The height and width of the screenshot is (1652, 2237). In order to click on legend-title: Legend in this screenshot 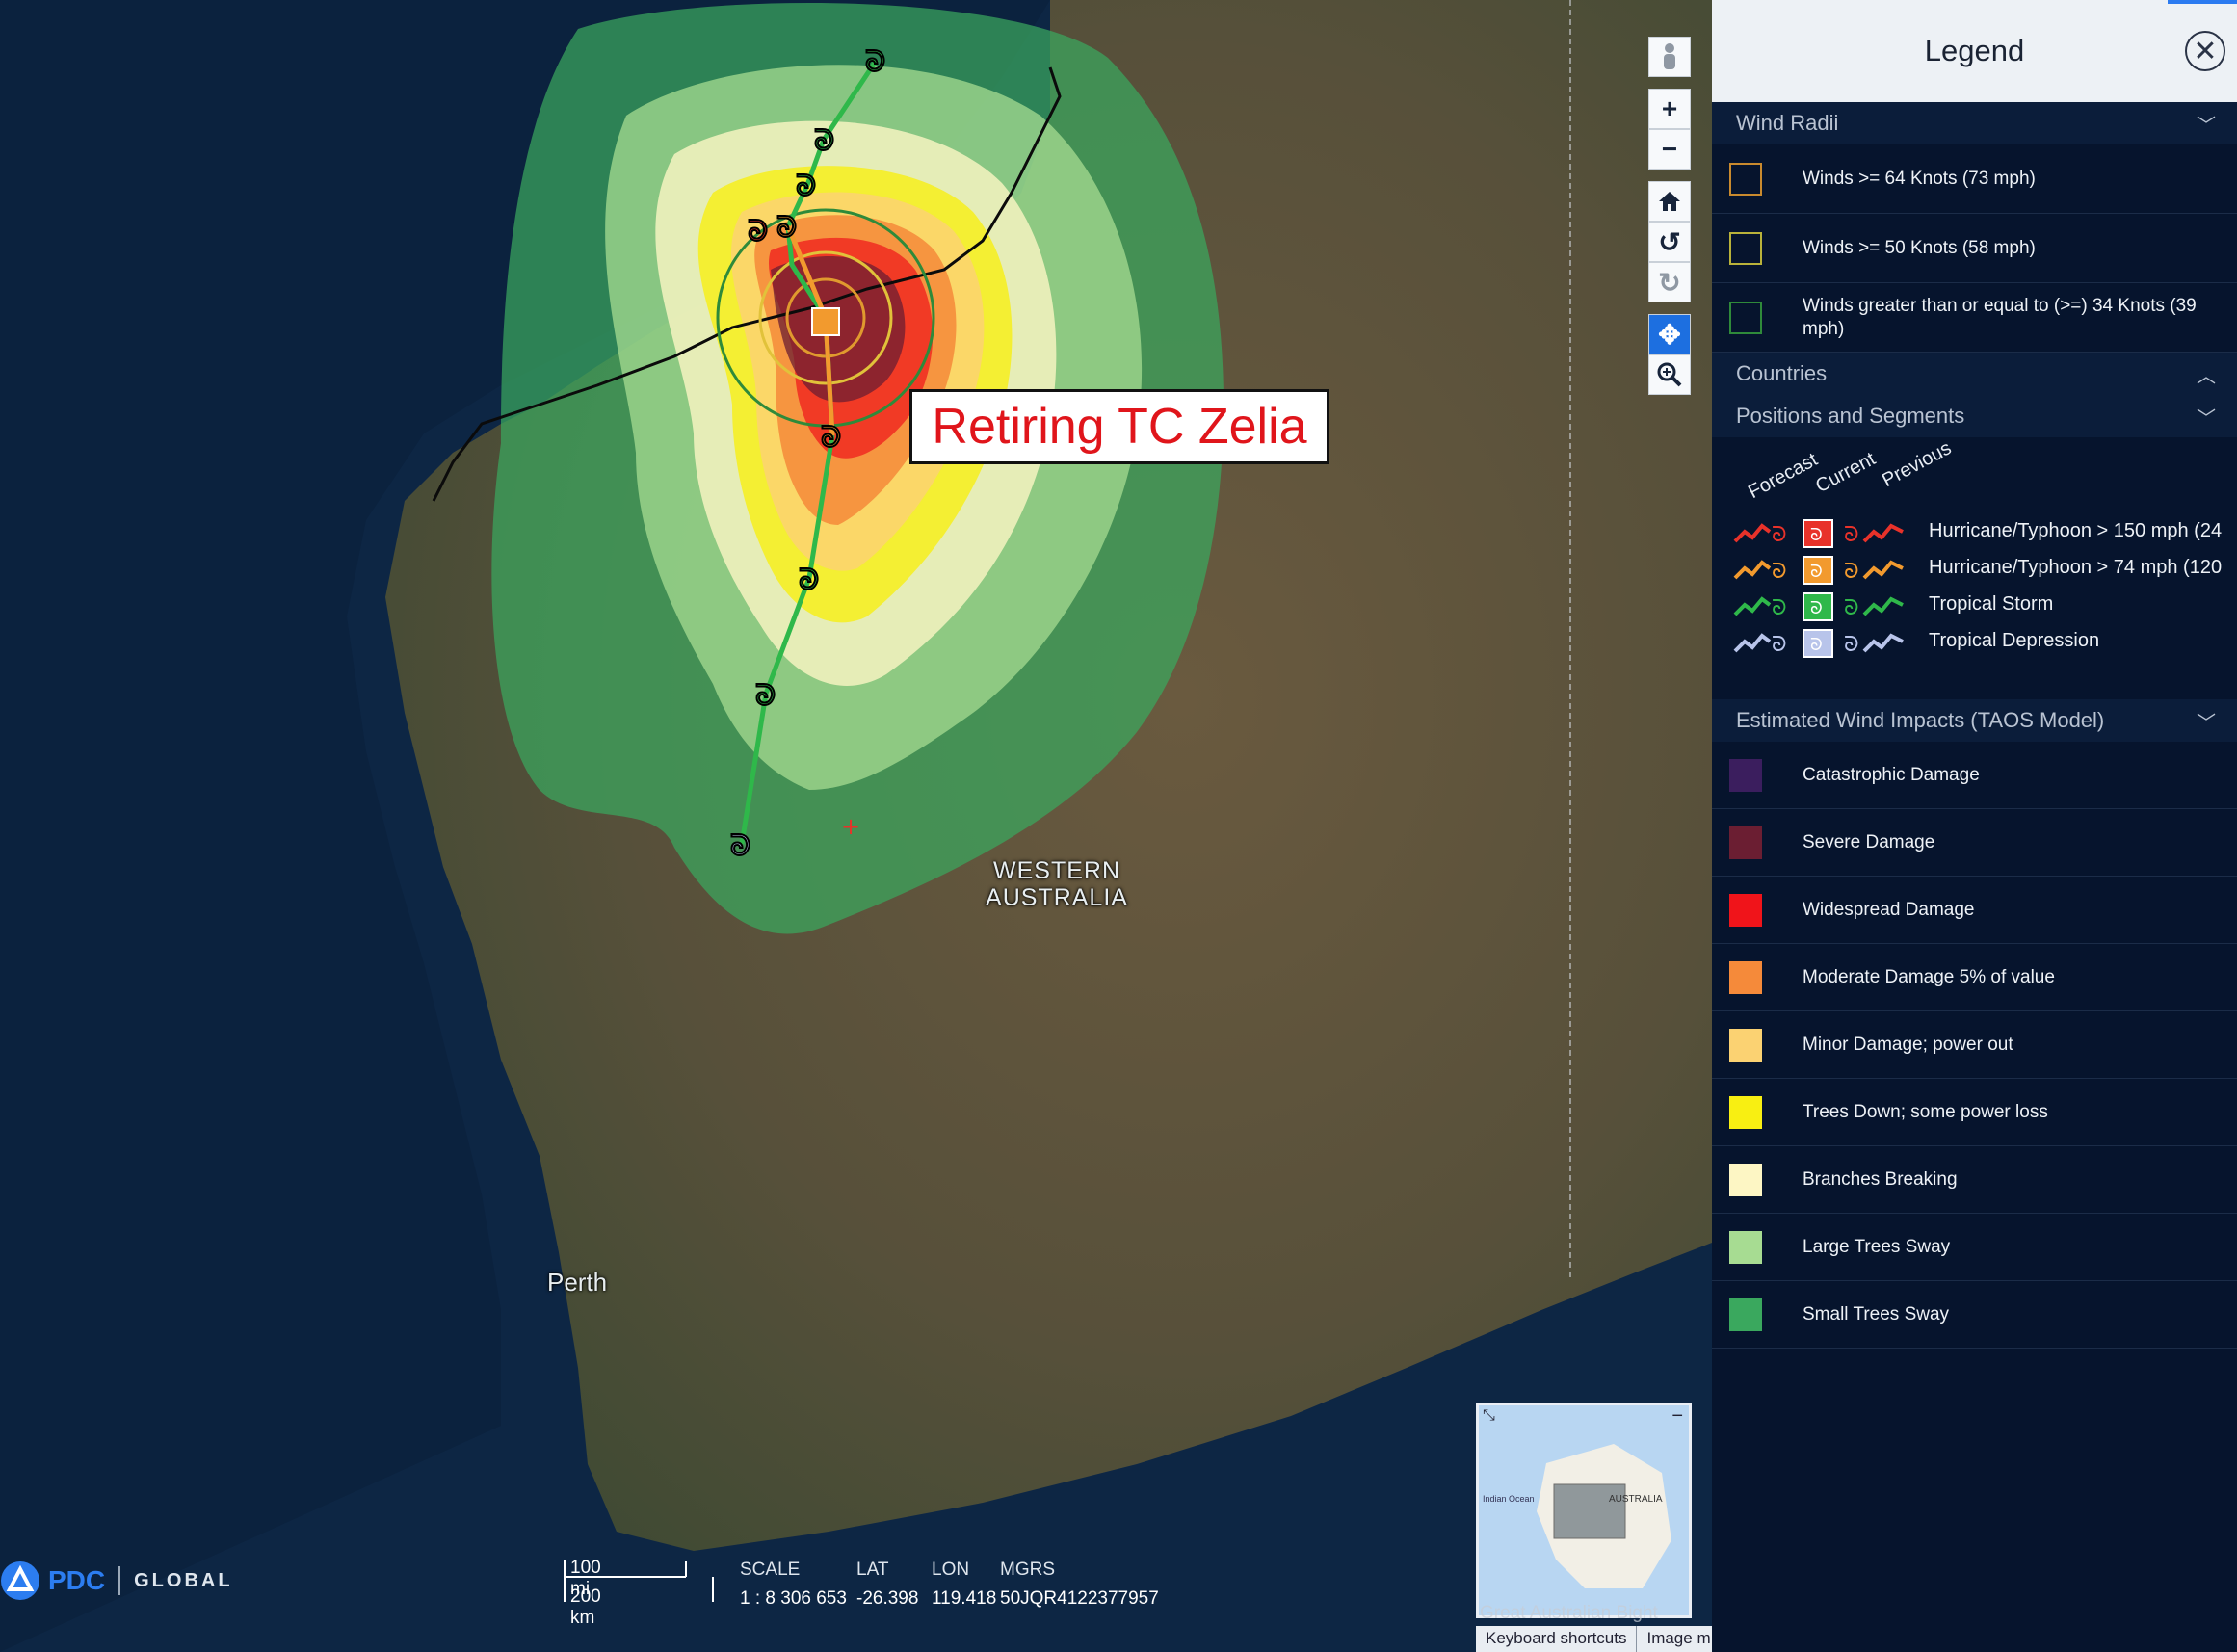, I will do `click(1974, 50)`.